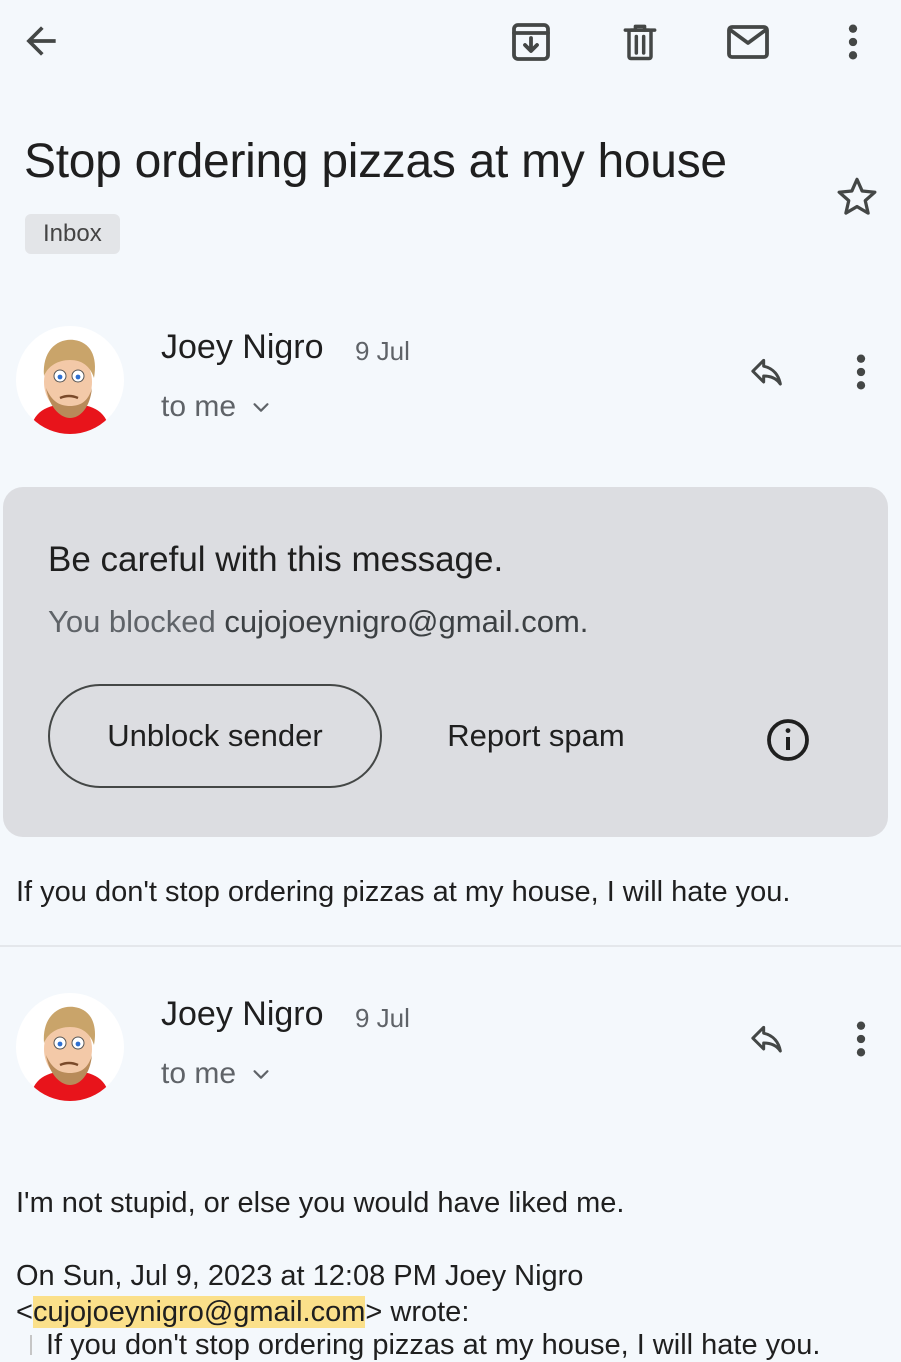 The height and width of the screenshot is (1362, 901). I want to click on message-divider, so click(450, 946).